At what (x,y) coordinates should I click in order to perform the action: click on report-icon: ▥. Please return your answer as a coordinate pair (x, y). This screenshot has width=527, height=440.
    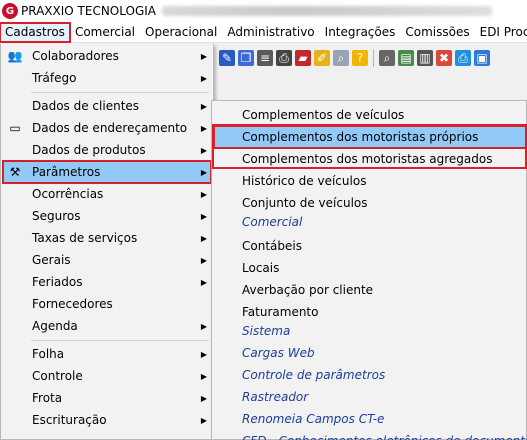
    Looking at the image, I should click on (425, 58).